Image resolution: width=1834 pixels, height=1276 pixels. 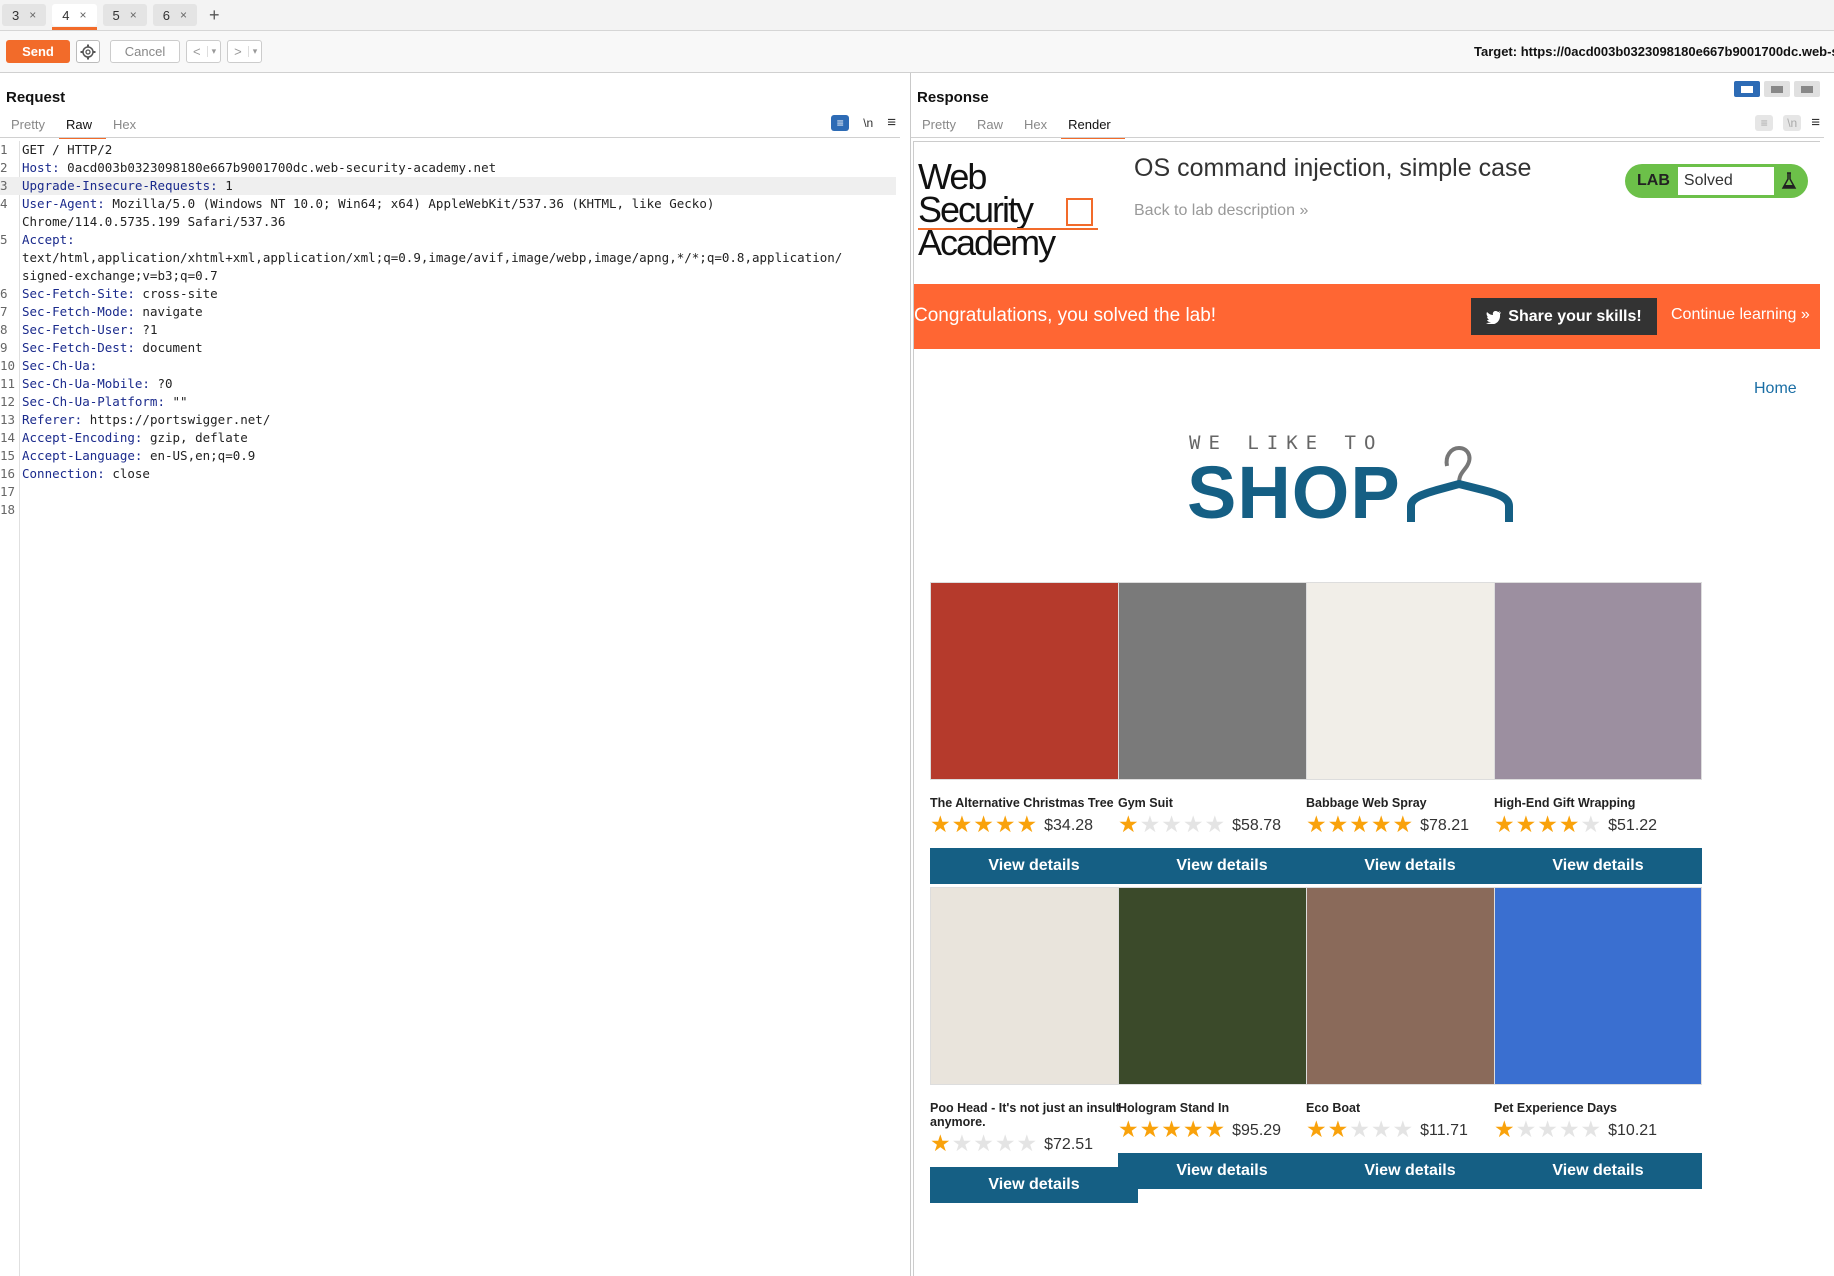 What do you see at coordinates (1555, 1108) in the screenshot?
I see `product-name: Pet Experience Days` at bounding box center [1555, 1108].